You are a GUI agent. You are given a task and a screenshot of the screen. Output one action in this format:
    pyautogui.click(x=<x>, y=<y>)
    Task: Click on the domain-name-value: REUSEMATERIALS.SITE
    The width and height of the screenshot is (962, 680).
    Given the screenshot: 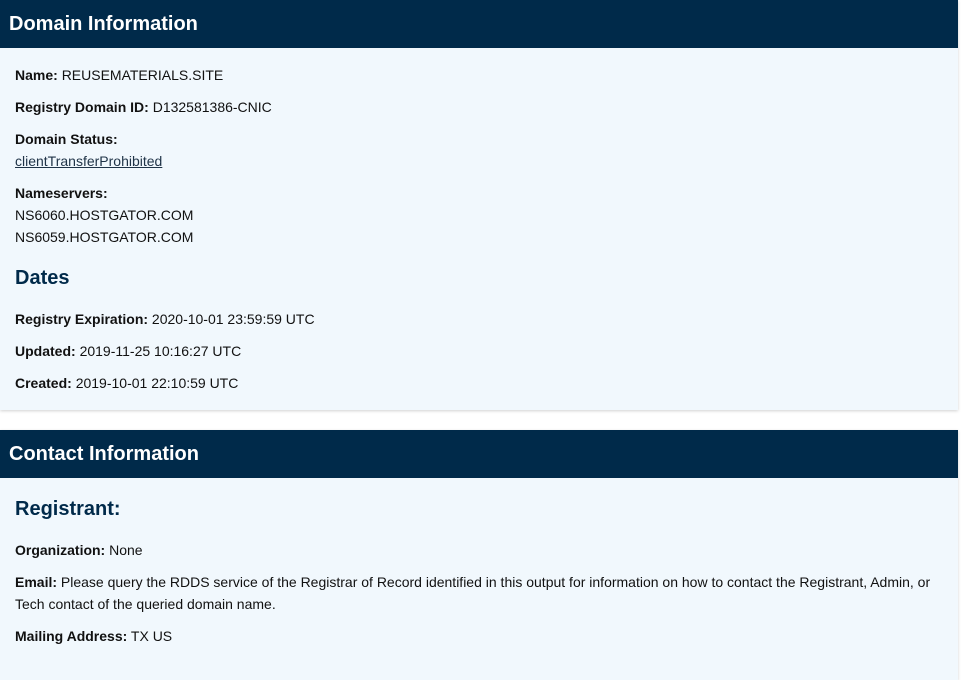 What is the action you would take?
    pyautogui.click(x=142, y=75)
    